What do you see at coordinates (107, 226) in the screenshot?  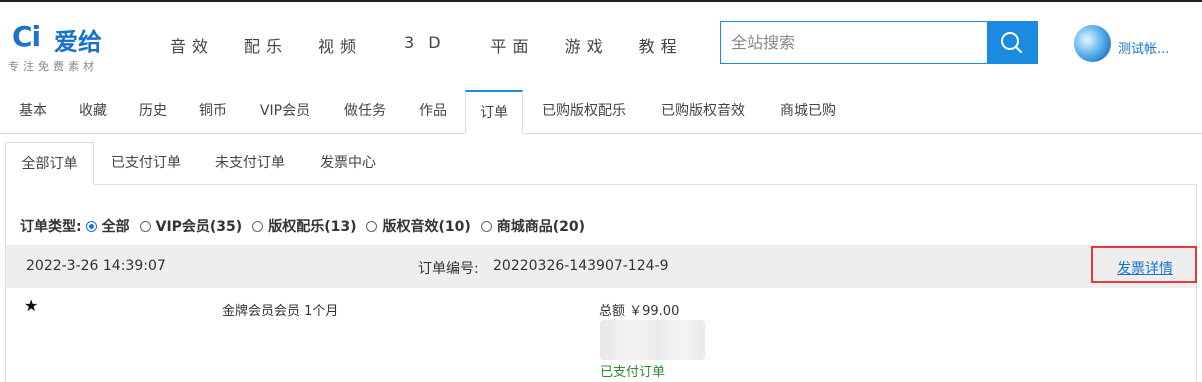 I see `filter-option-all: 全部` at bounding box center [107, 226].